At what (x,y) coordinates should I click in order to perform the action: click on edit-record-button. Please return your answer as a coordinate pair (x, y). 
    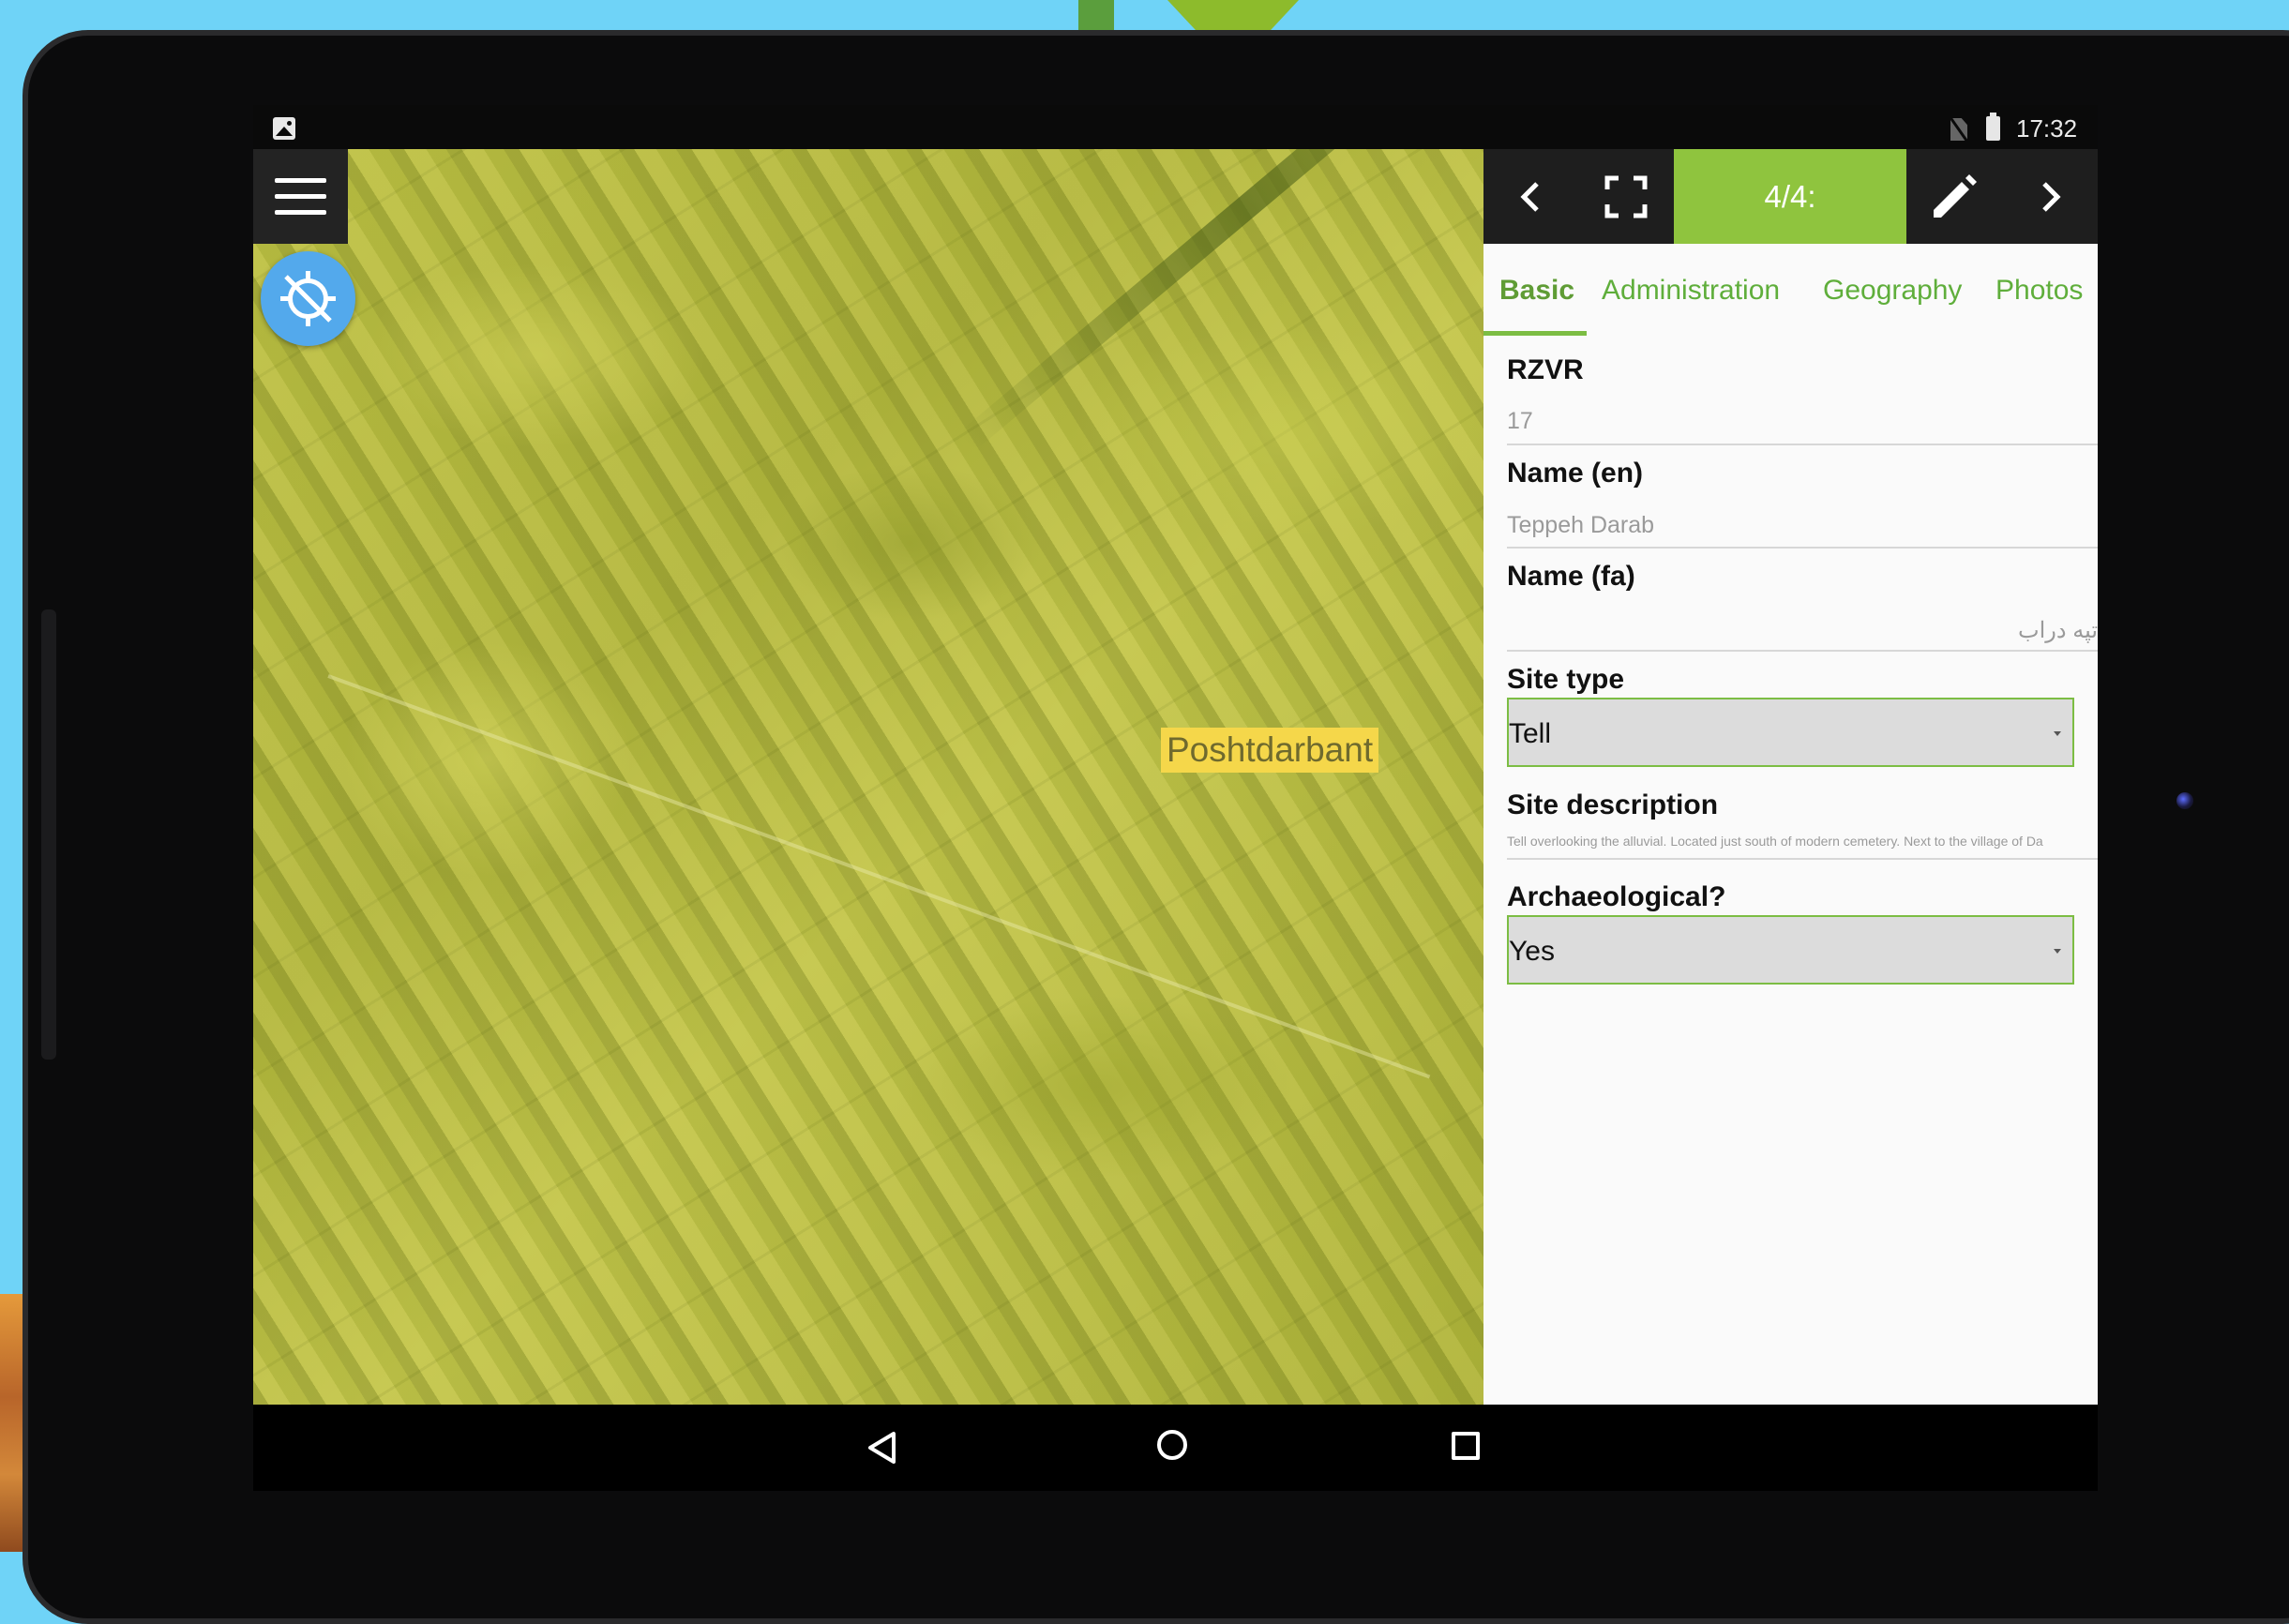
    Looking at the image, I should click on (1954, 196).